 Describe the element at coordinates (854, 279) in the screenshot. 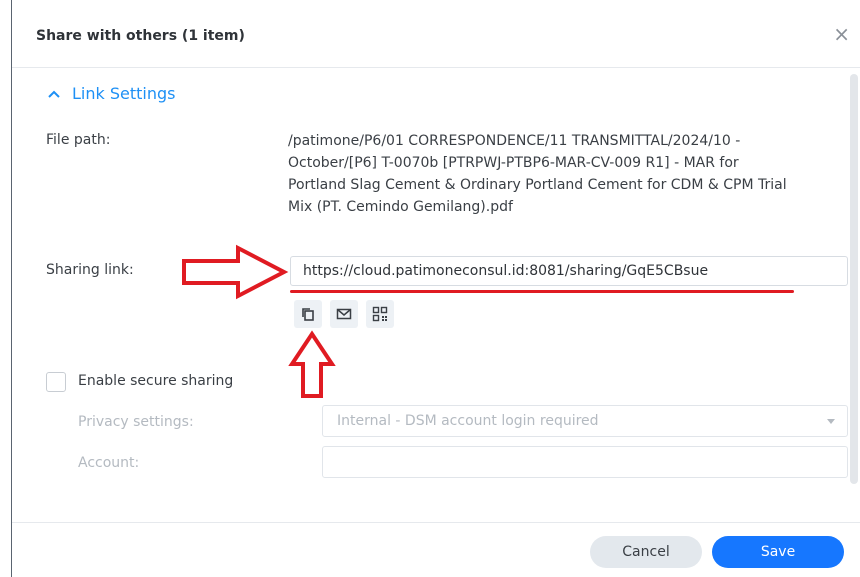

I see `scrollbar` at that location.